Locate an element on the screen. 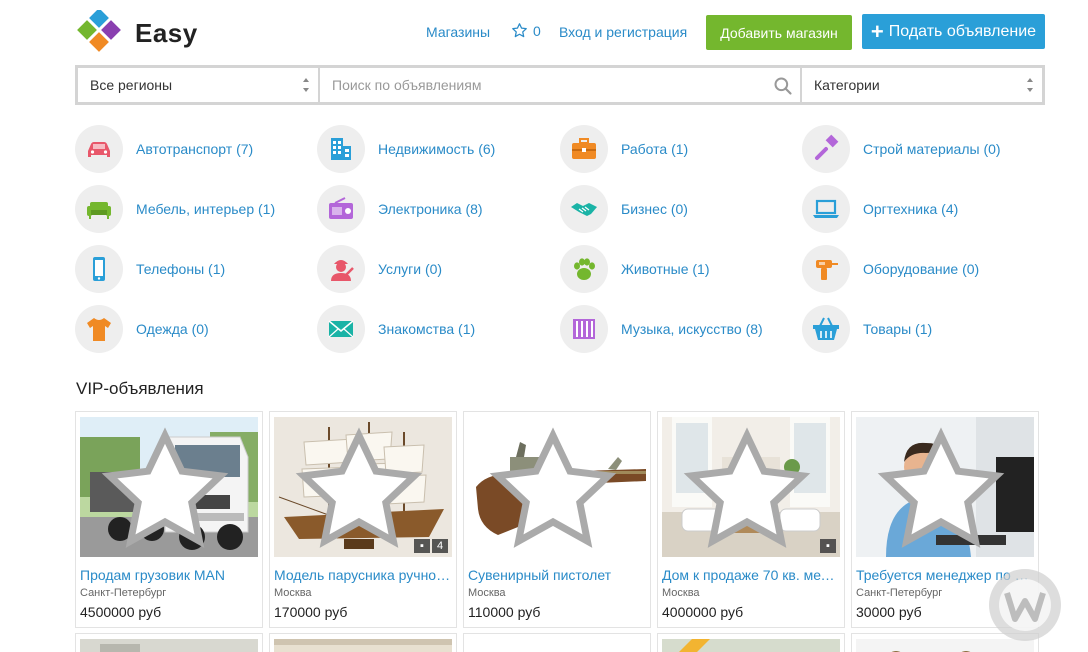 The width and height of the screenshot is (1088, 652). phone-icon is located at coordinates (99, 269).